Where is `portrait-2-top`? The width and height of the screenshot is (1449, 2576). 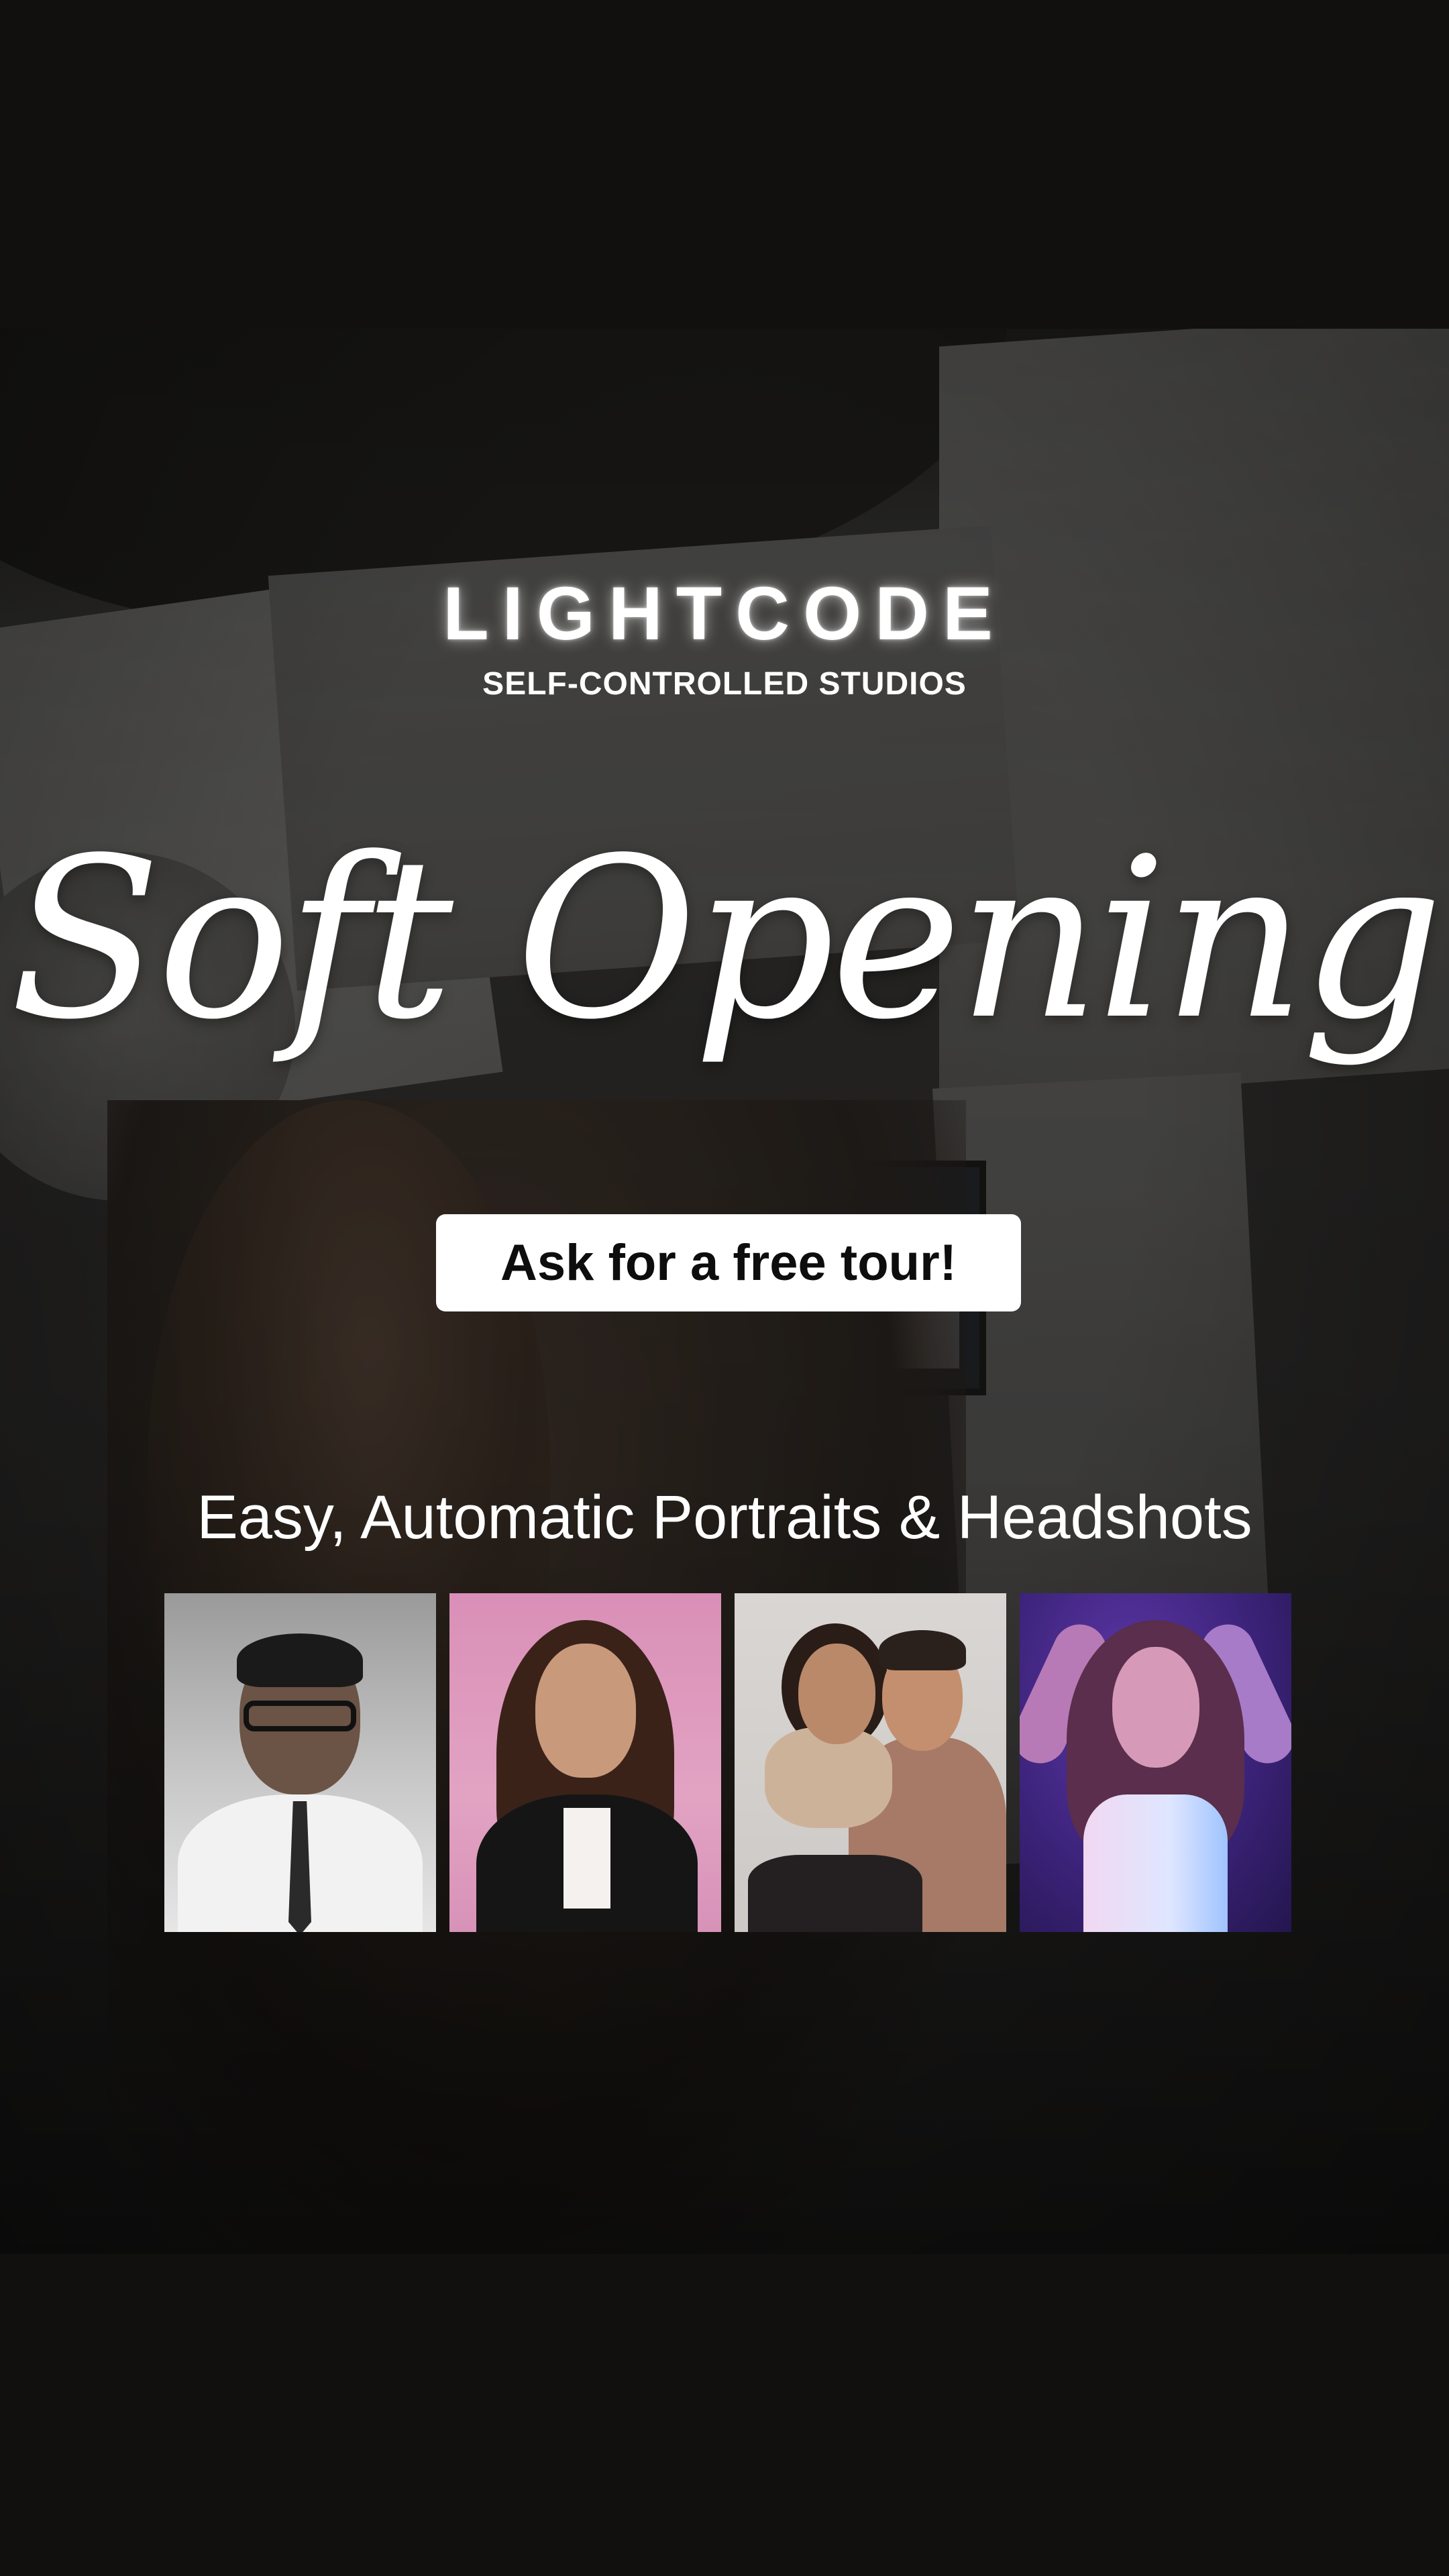
portrait-2-top is located at coordinates (587, 1858).